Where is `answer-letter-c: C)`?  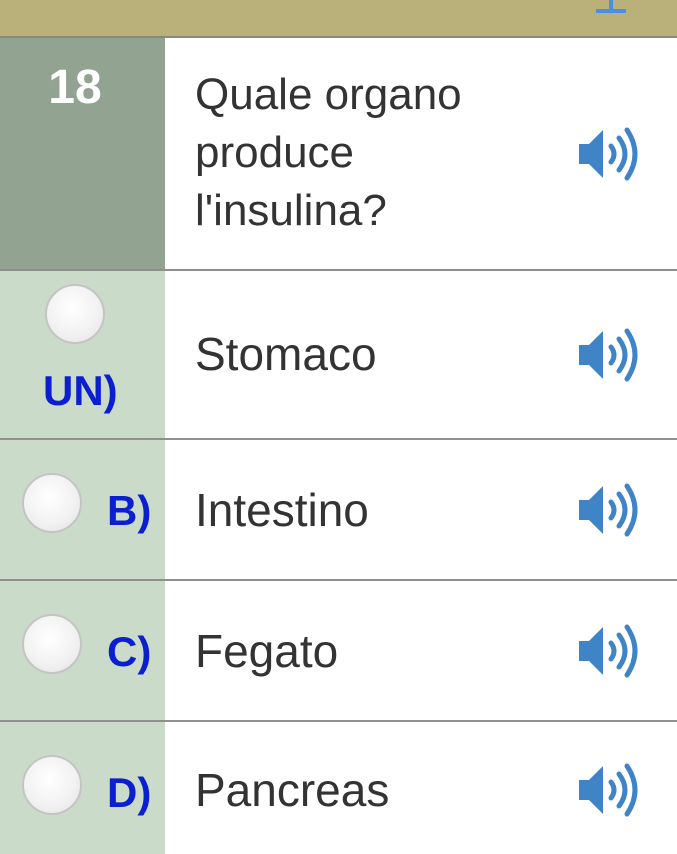 answer-letter-c: C) is located at coordinates (129, 651).